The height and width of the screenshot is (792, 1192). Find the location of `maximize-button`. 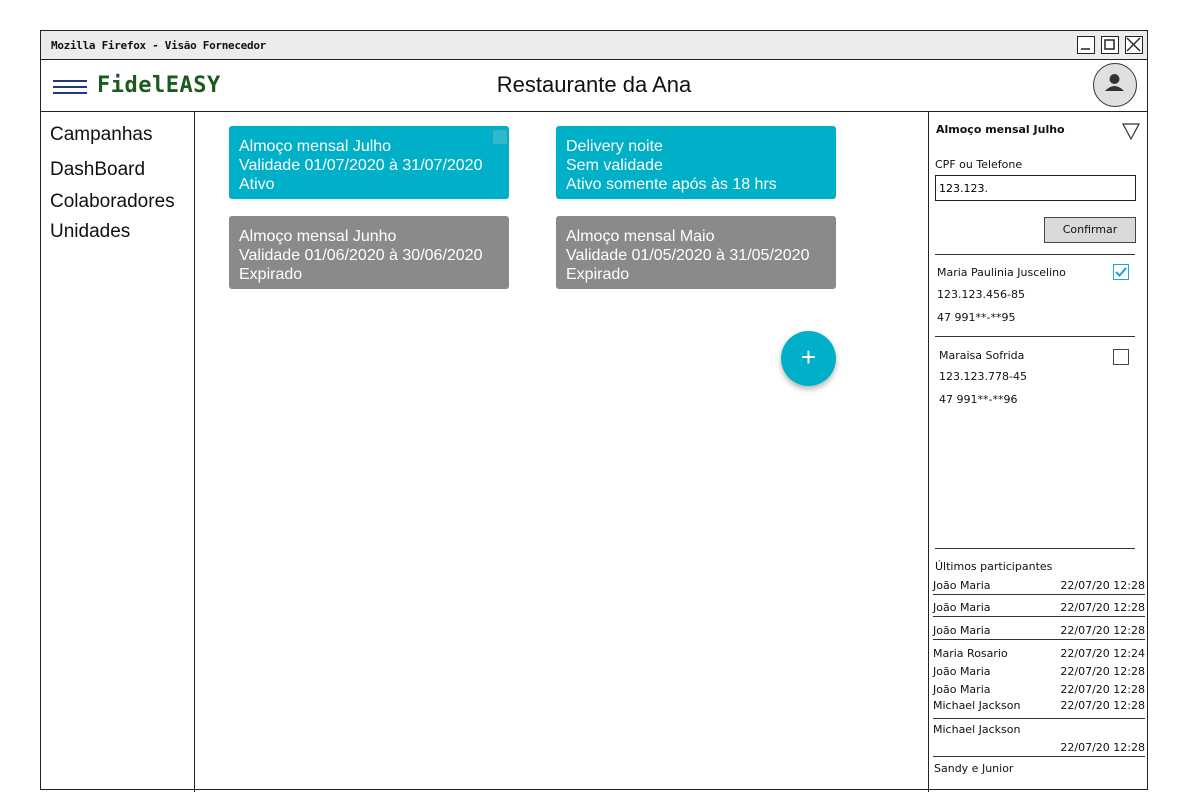

maximize-button is located at coordinates (1110, 45).